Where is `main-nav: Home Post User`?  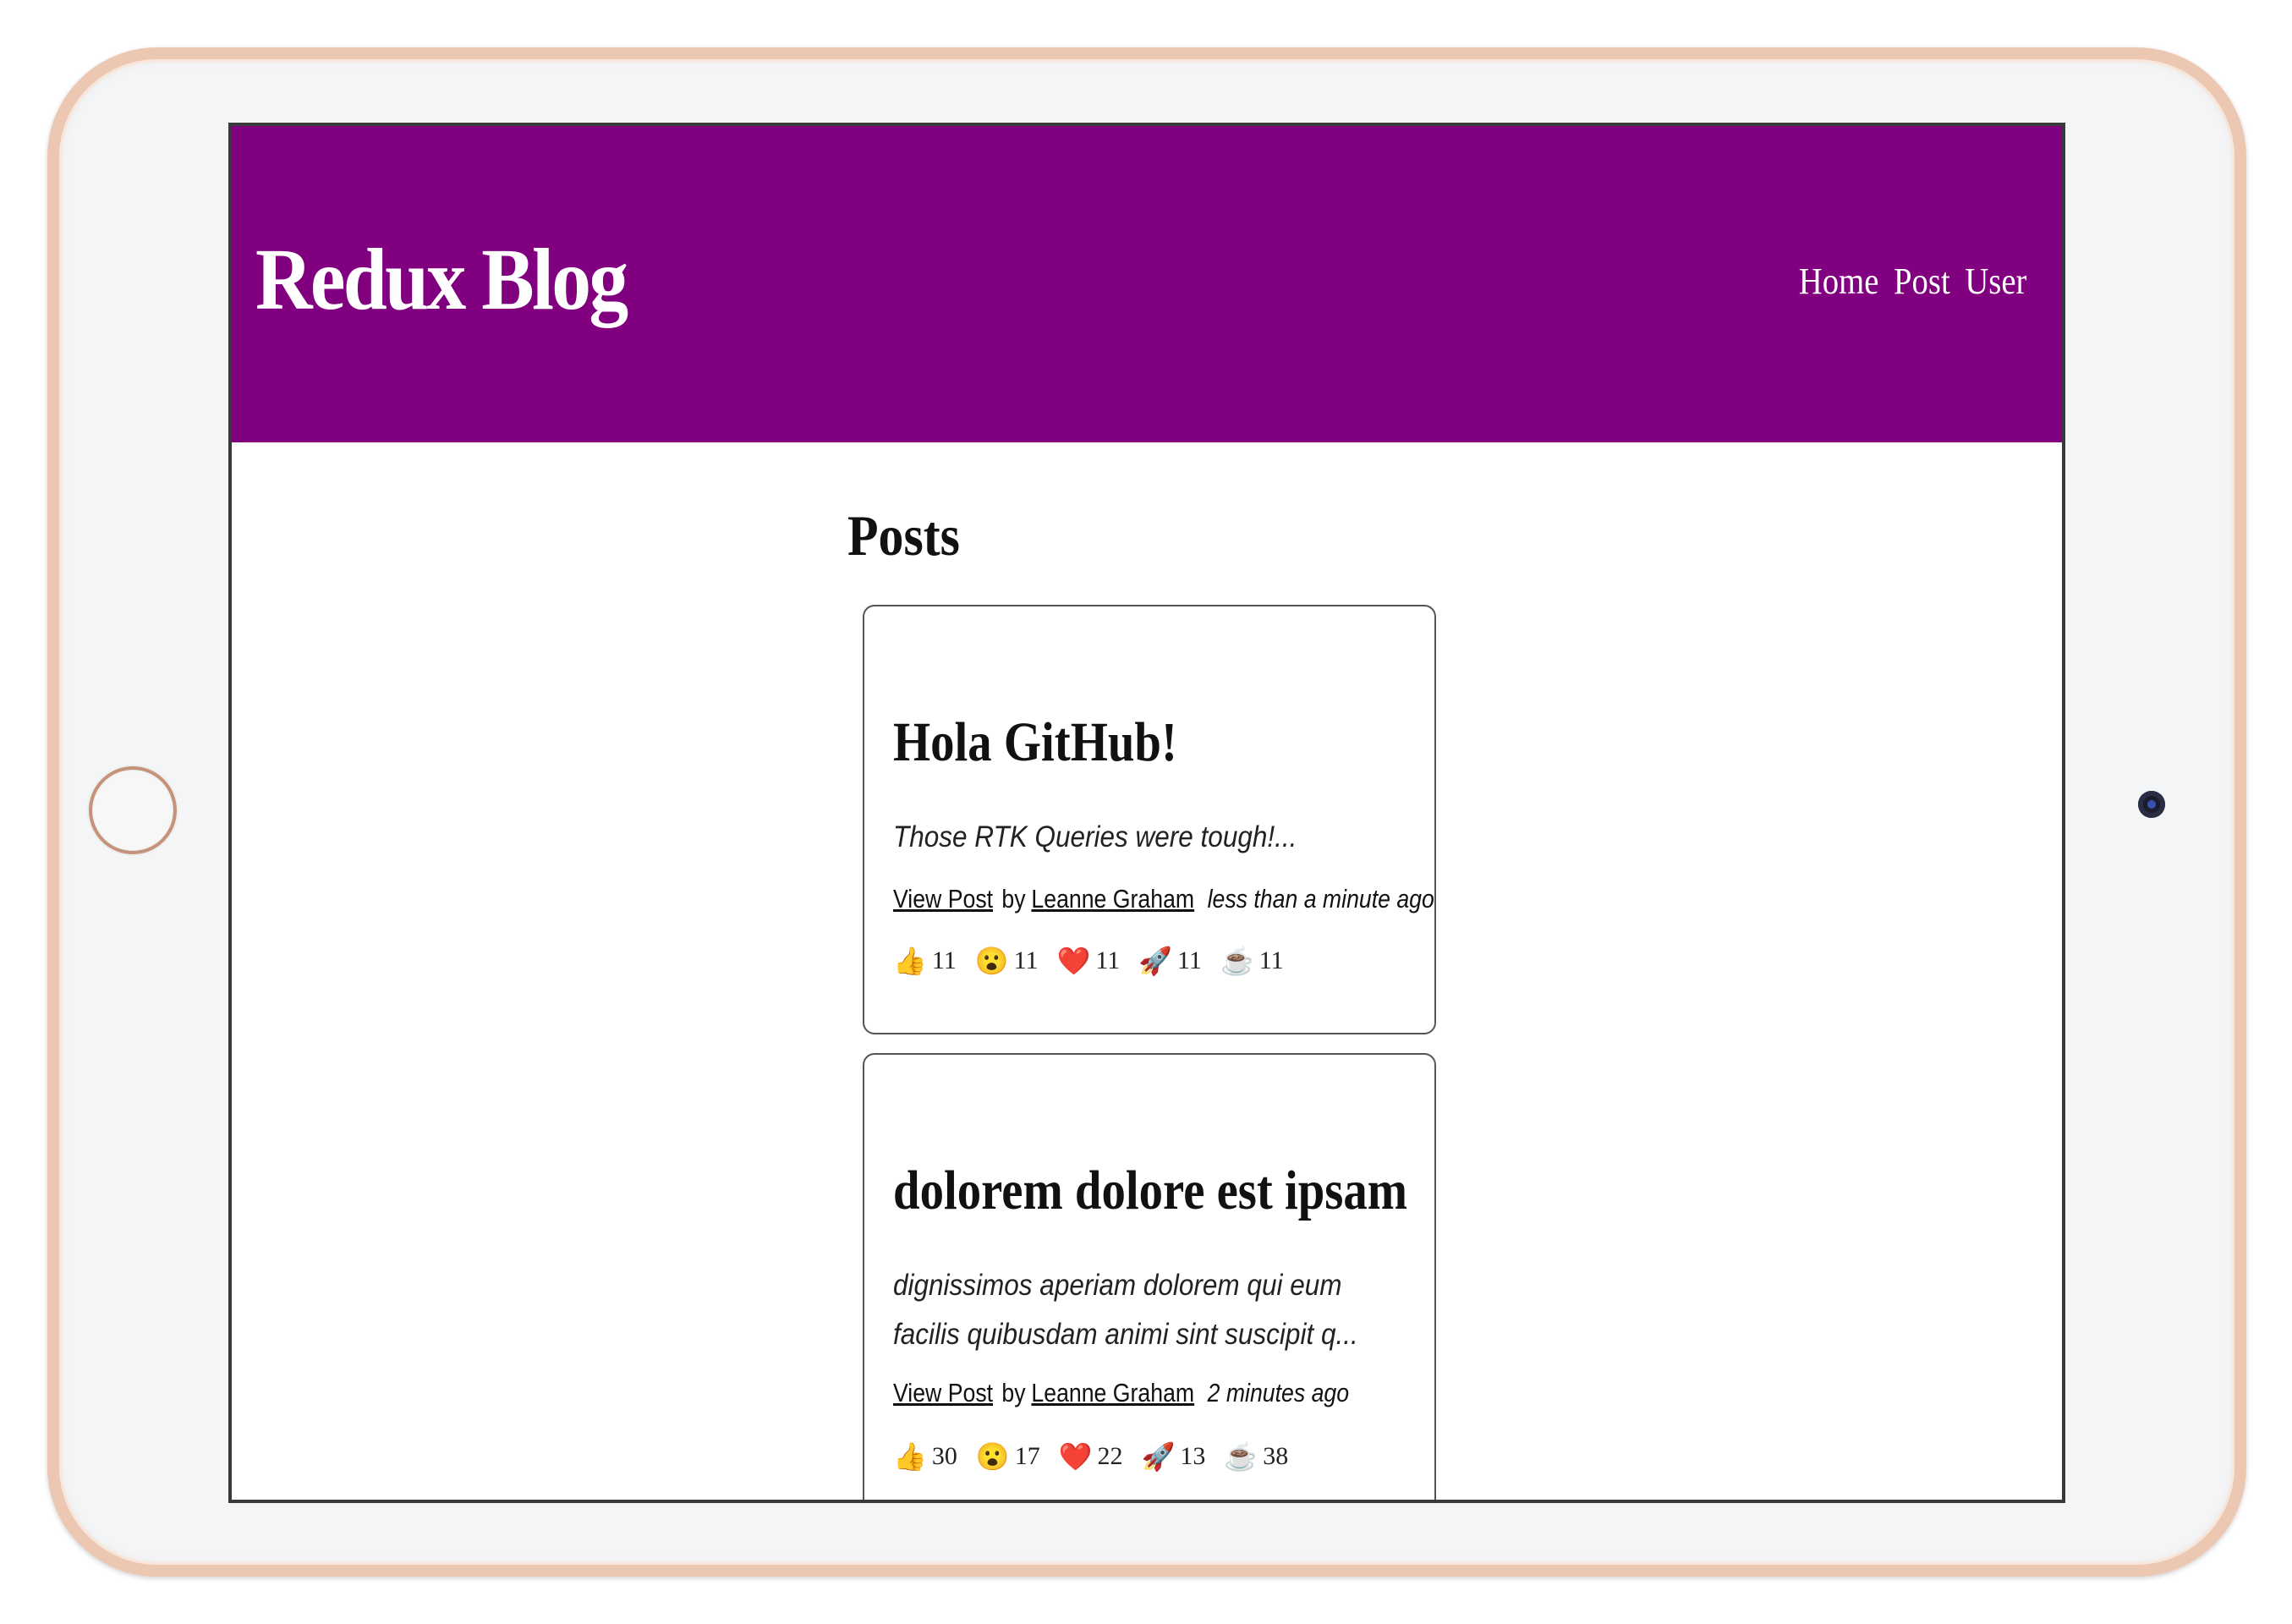 main-nav: Home Post User is located at coordinates (1912, 282).